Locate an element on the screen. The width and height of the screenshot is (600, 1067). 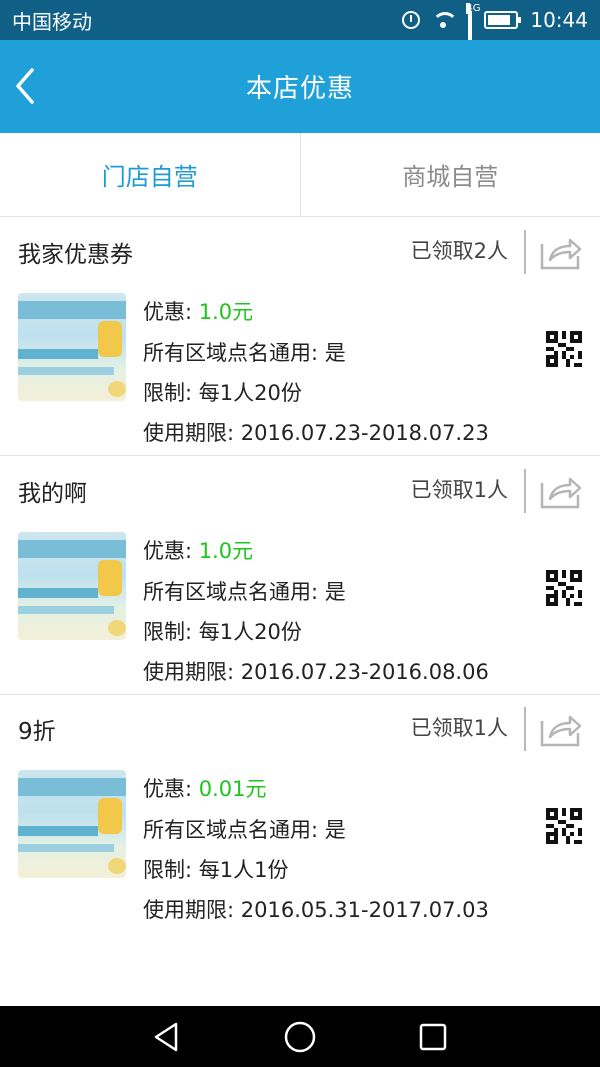
app-header: 本店优惠 is located at coordinates (300, 86).